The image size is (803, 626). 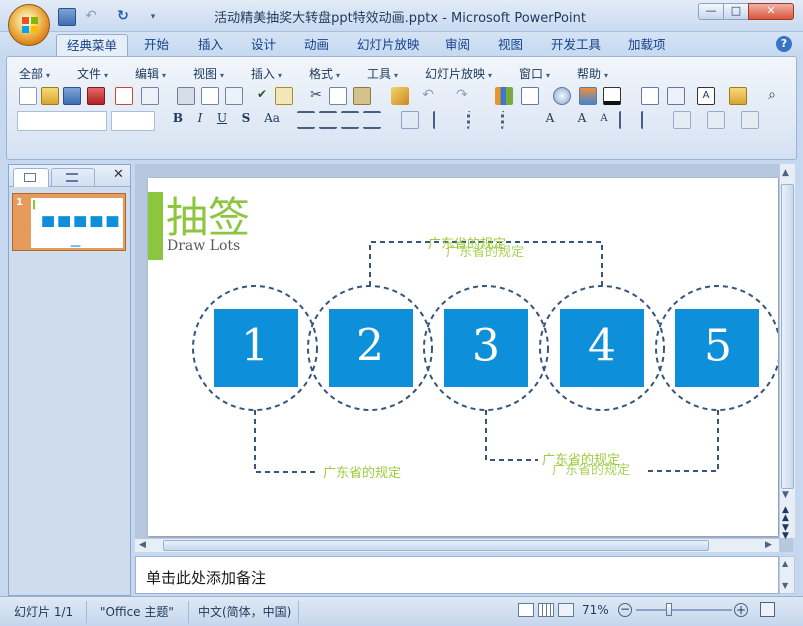 What do you see at coordinates (767, 609) in the screenshot?
I see `fit-to-window-icon` at bounding box center [767, 609].